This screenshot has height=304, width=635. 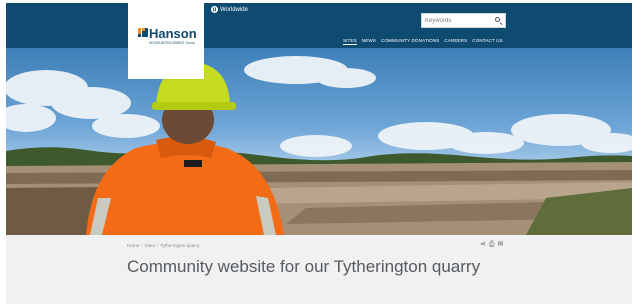 What do you see at coordinates (455, 41) in the screenshot?
I see `nav-item-careers: CAREERS` at bounding box center [455, 41].